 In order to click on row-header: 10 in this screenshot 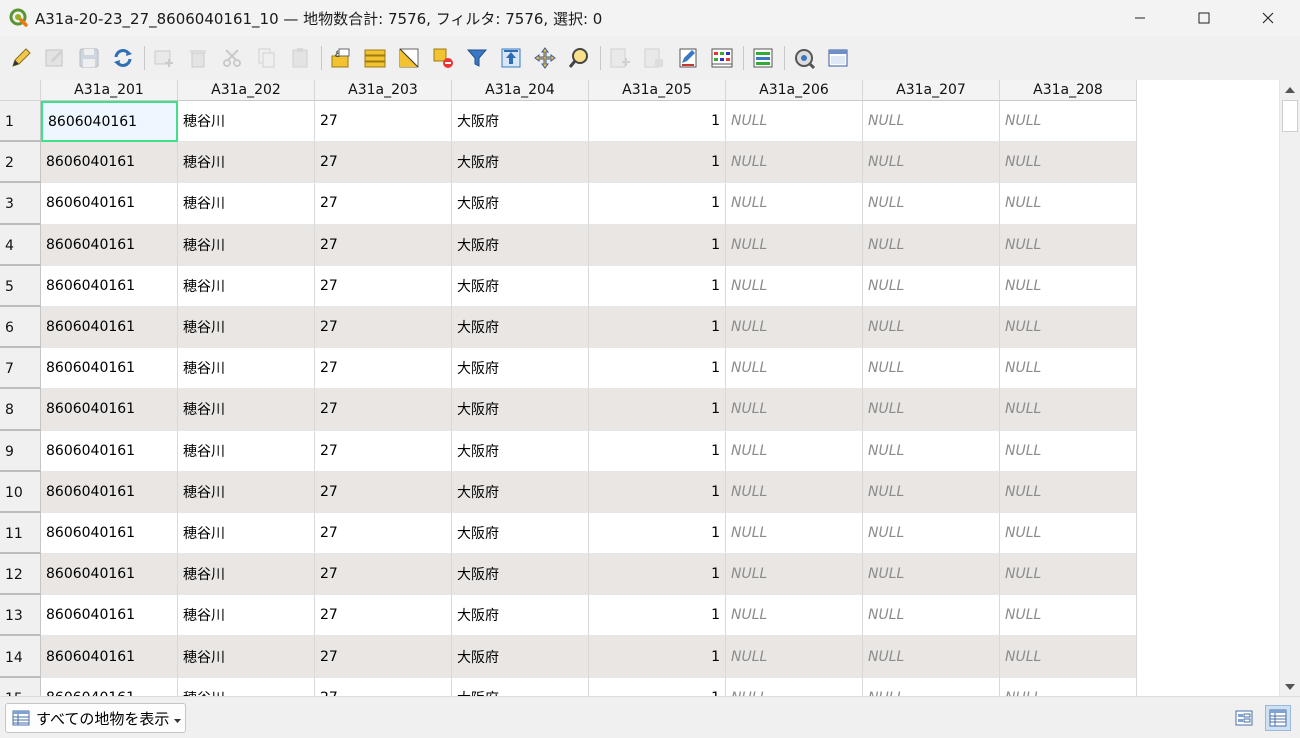, I will do `click(20, 492)`.